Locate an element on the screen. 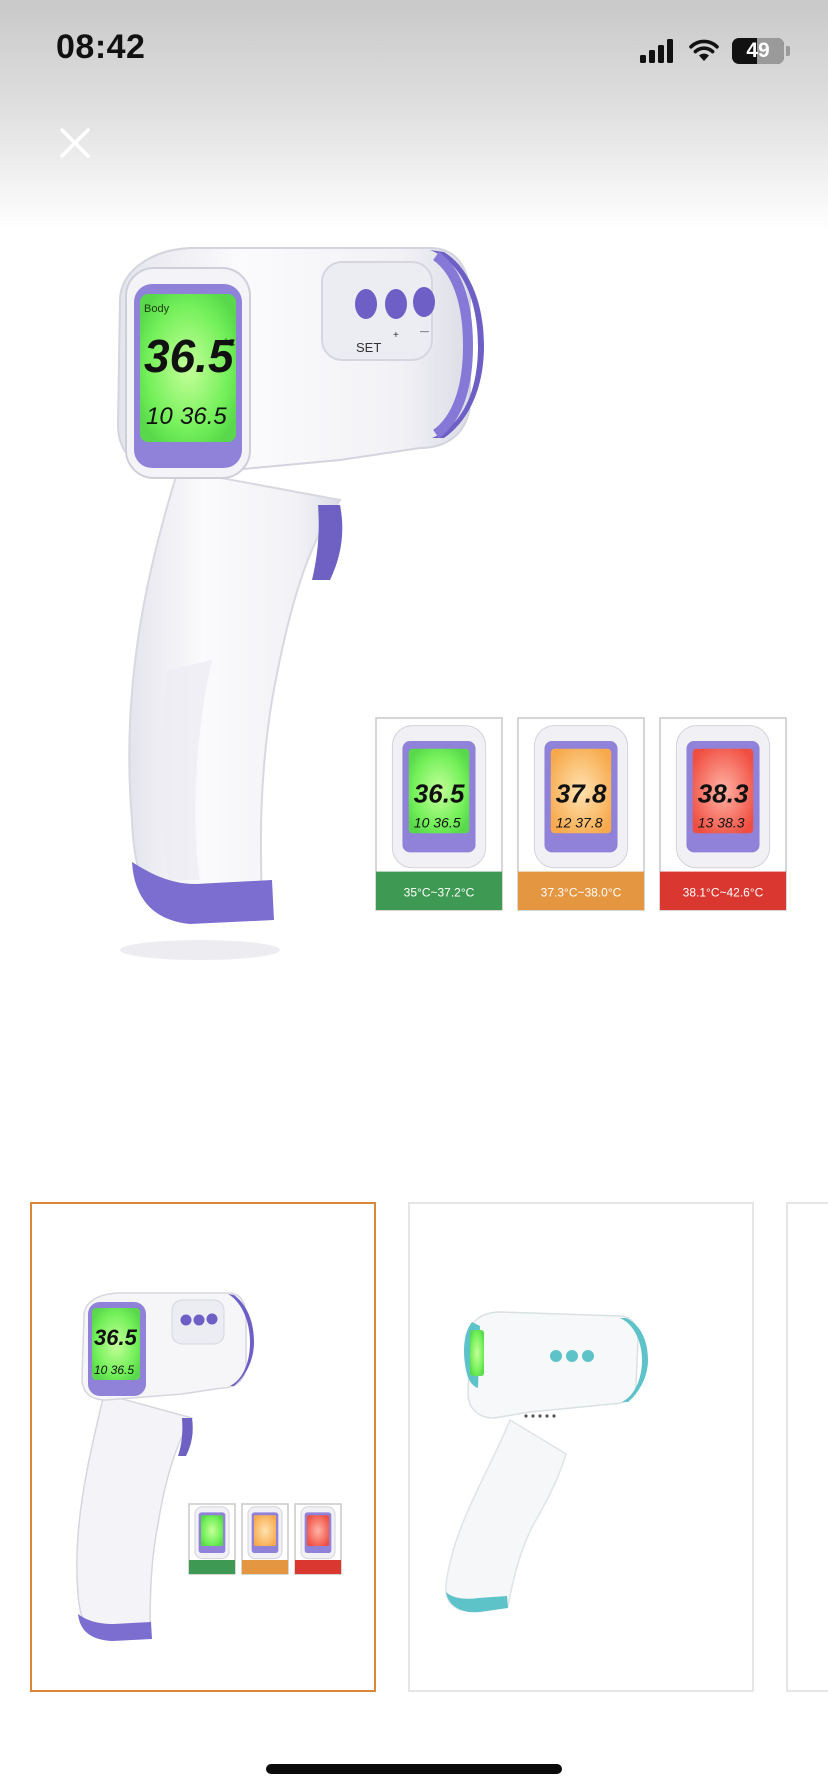 Image resolution: width=828 pixels, height=1792 pixels. lcd-memory-value: 36.5 is located at coordinates (203, 416).